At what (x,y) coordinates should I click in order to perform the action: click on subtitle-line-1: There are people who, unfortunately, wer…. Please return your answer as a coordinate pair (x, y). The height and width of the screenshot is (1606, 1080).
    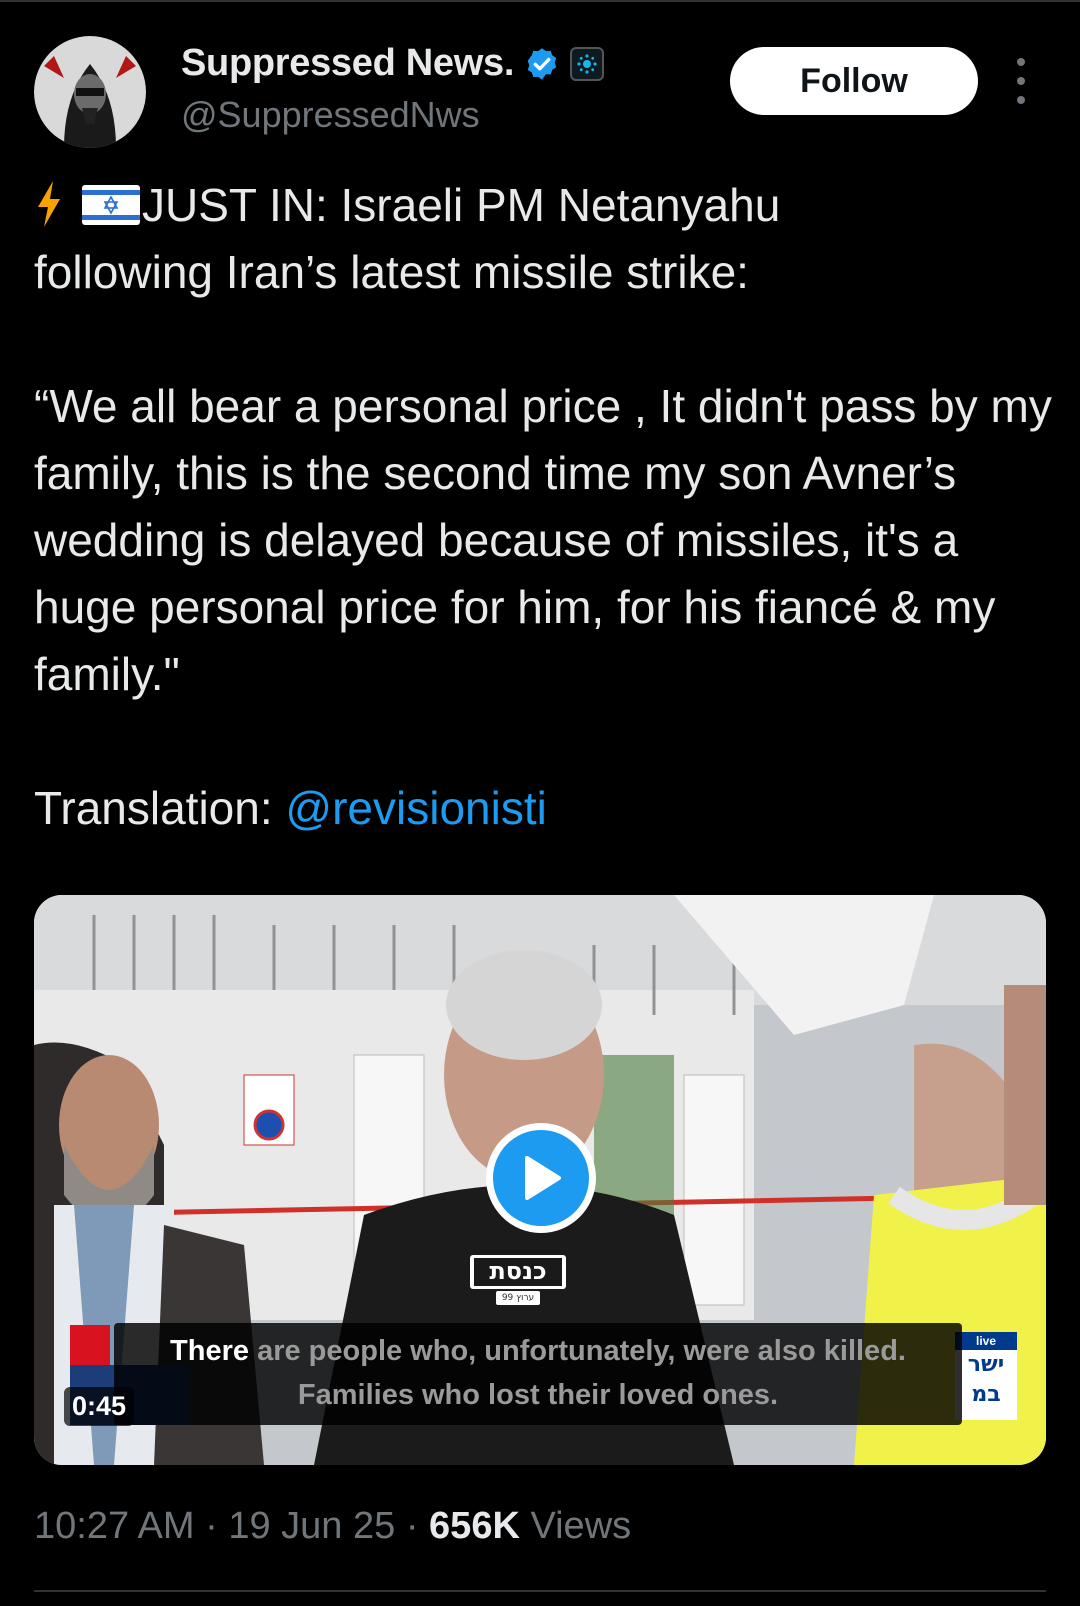
    Looking at the image, I should click on (538, 1351).